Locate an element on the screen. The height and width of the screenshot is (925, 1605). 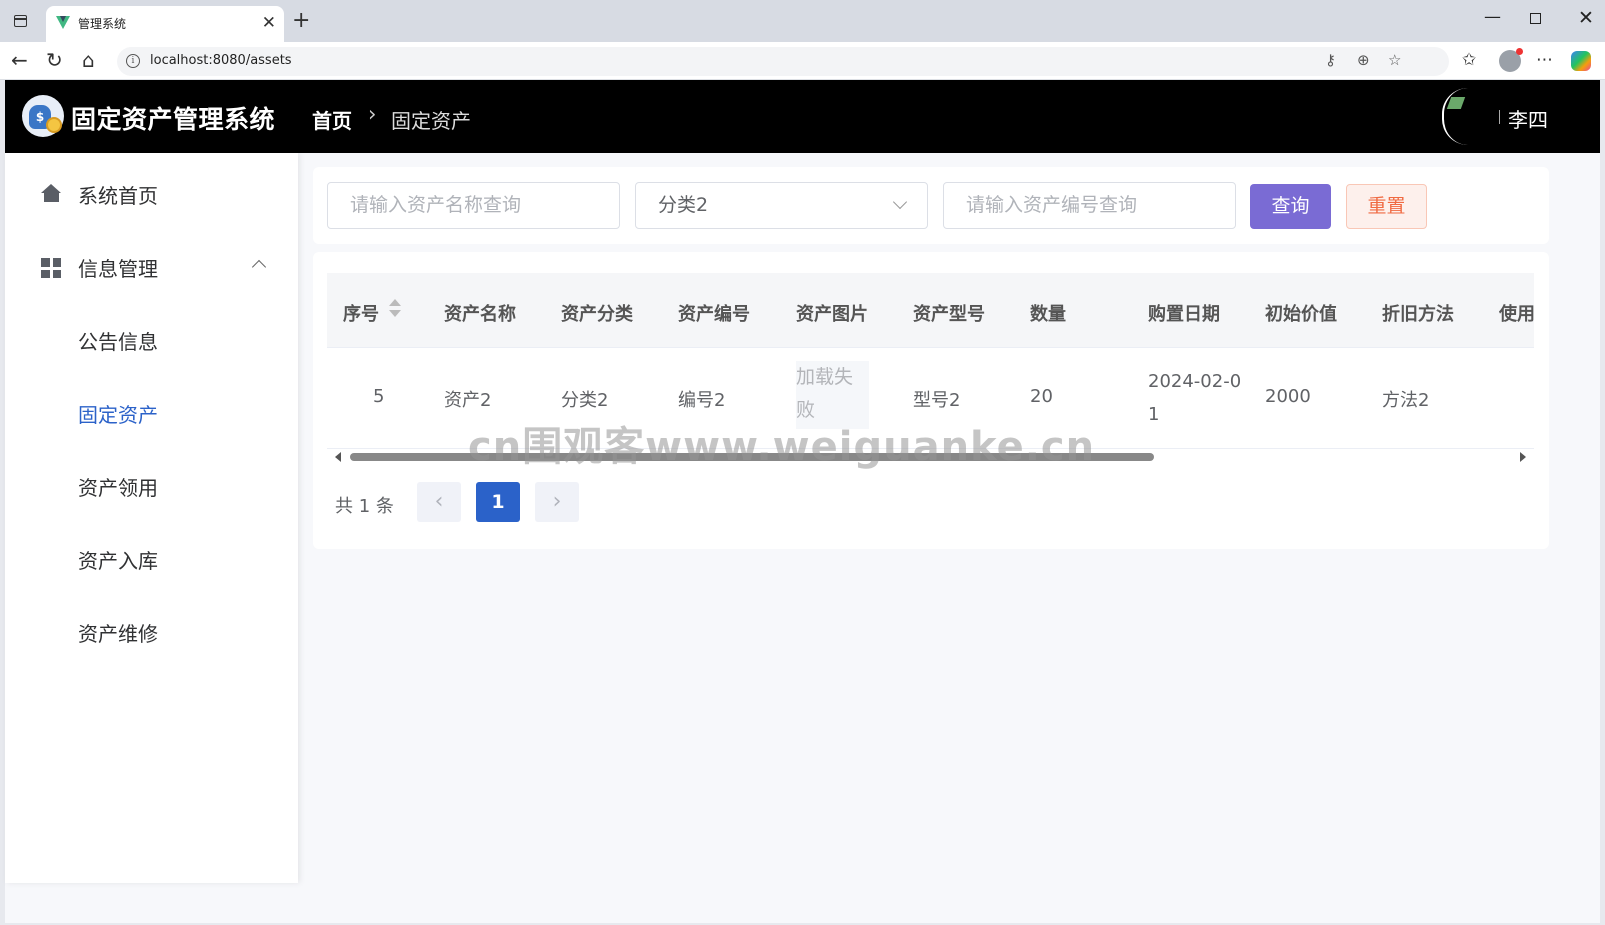
sidebar-item-asset-repair: 资产维修 is located at coordinates (151, 631).